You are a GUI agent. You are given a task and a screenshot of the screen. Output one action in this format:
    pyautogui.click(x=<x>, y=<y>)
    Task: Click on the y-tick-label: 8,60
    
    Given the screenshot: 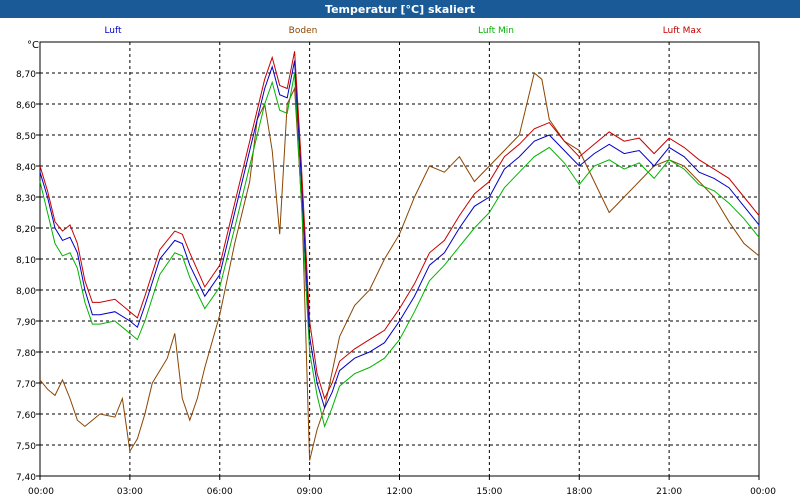 What is the action you would take?
    pyautogui.click(x=26, y=106)
    